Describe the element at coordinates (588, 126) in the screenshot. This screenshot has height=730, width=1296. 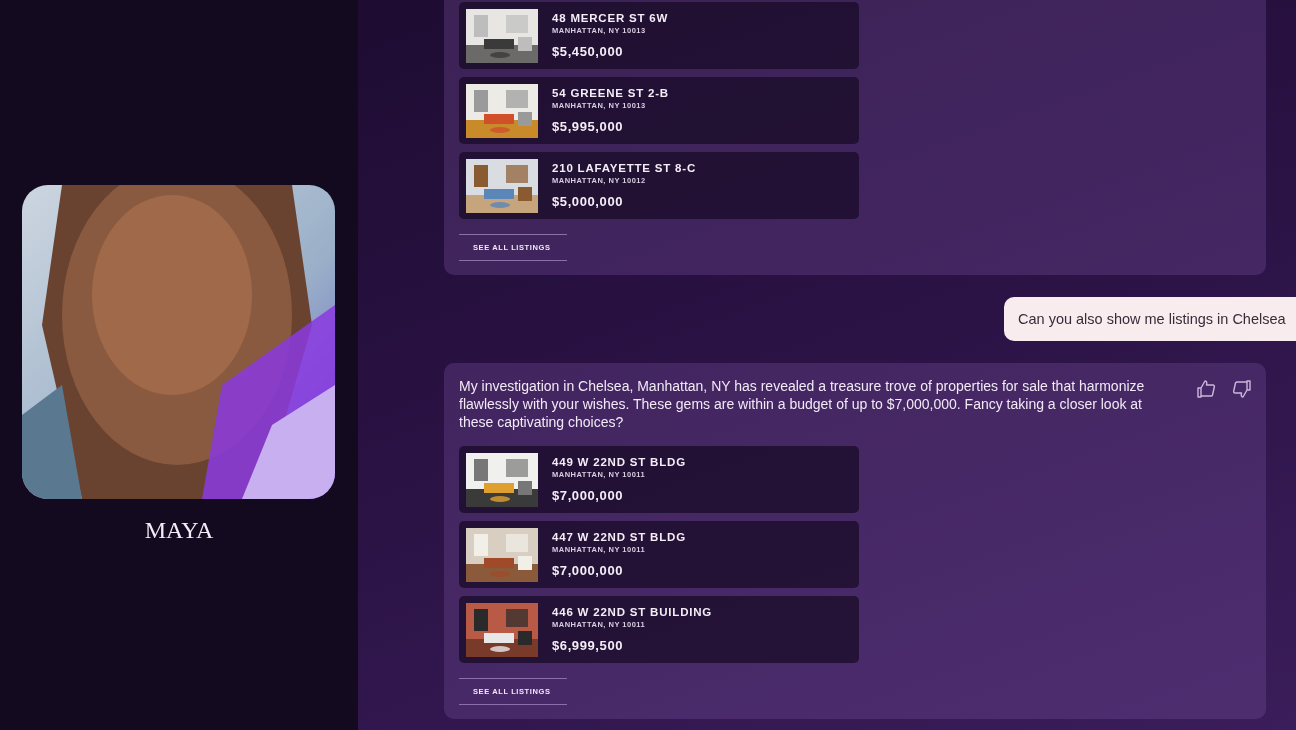
I see `listing-price: $5,995,000` at that location.